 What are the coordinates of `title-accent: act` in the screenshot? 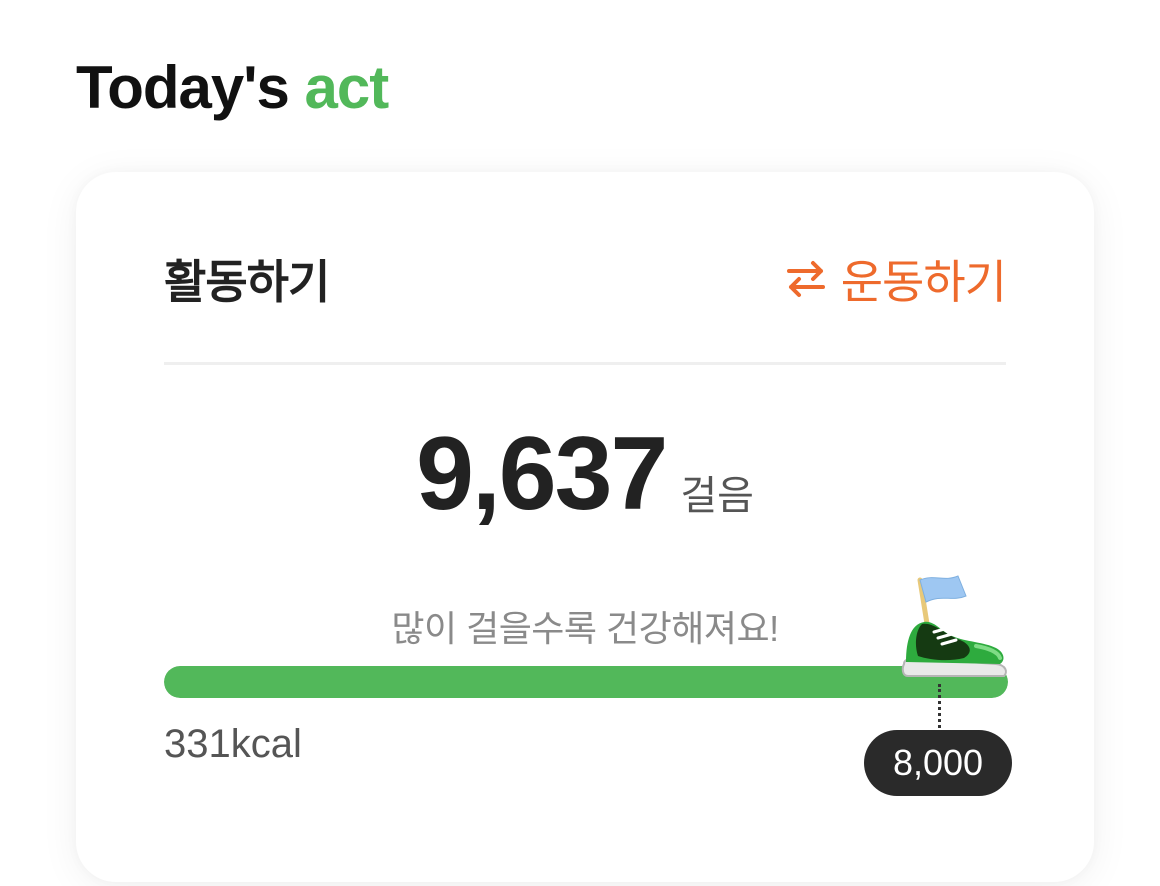 It's located at (347, 87).